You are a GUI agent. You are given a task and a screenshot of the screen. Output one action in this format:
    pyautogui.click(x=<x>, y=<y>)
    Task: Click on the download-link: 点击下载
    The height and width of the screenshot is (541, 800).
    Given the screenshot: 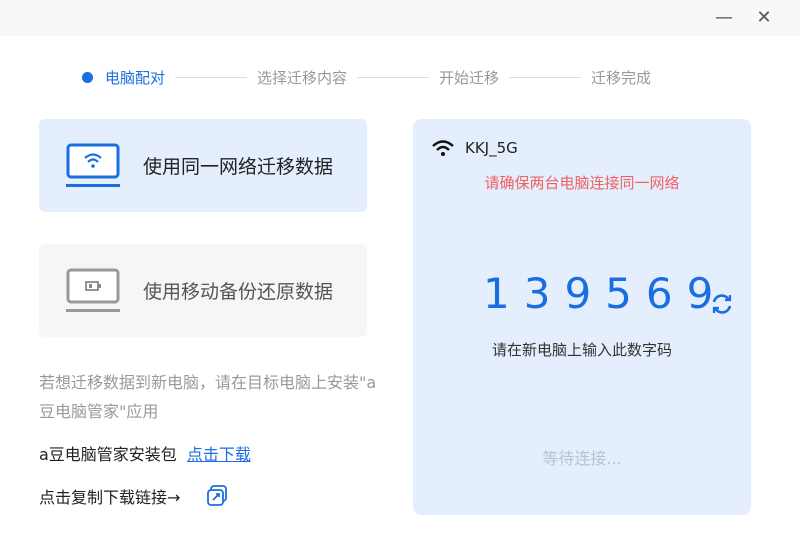 What is the action you would take?
    pyautogui.click(x=219, y=454)
    